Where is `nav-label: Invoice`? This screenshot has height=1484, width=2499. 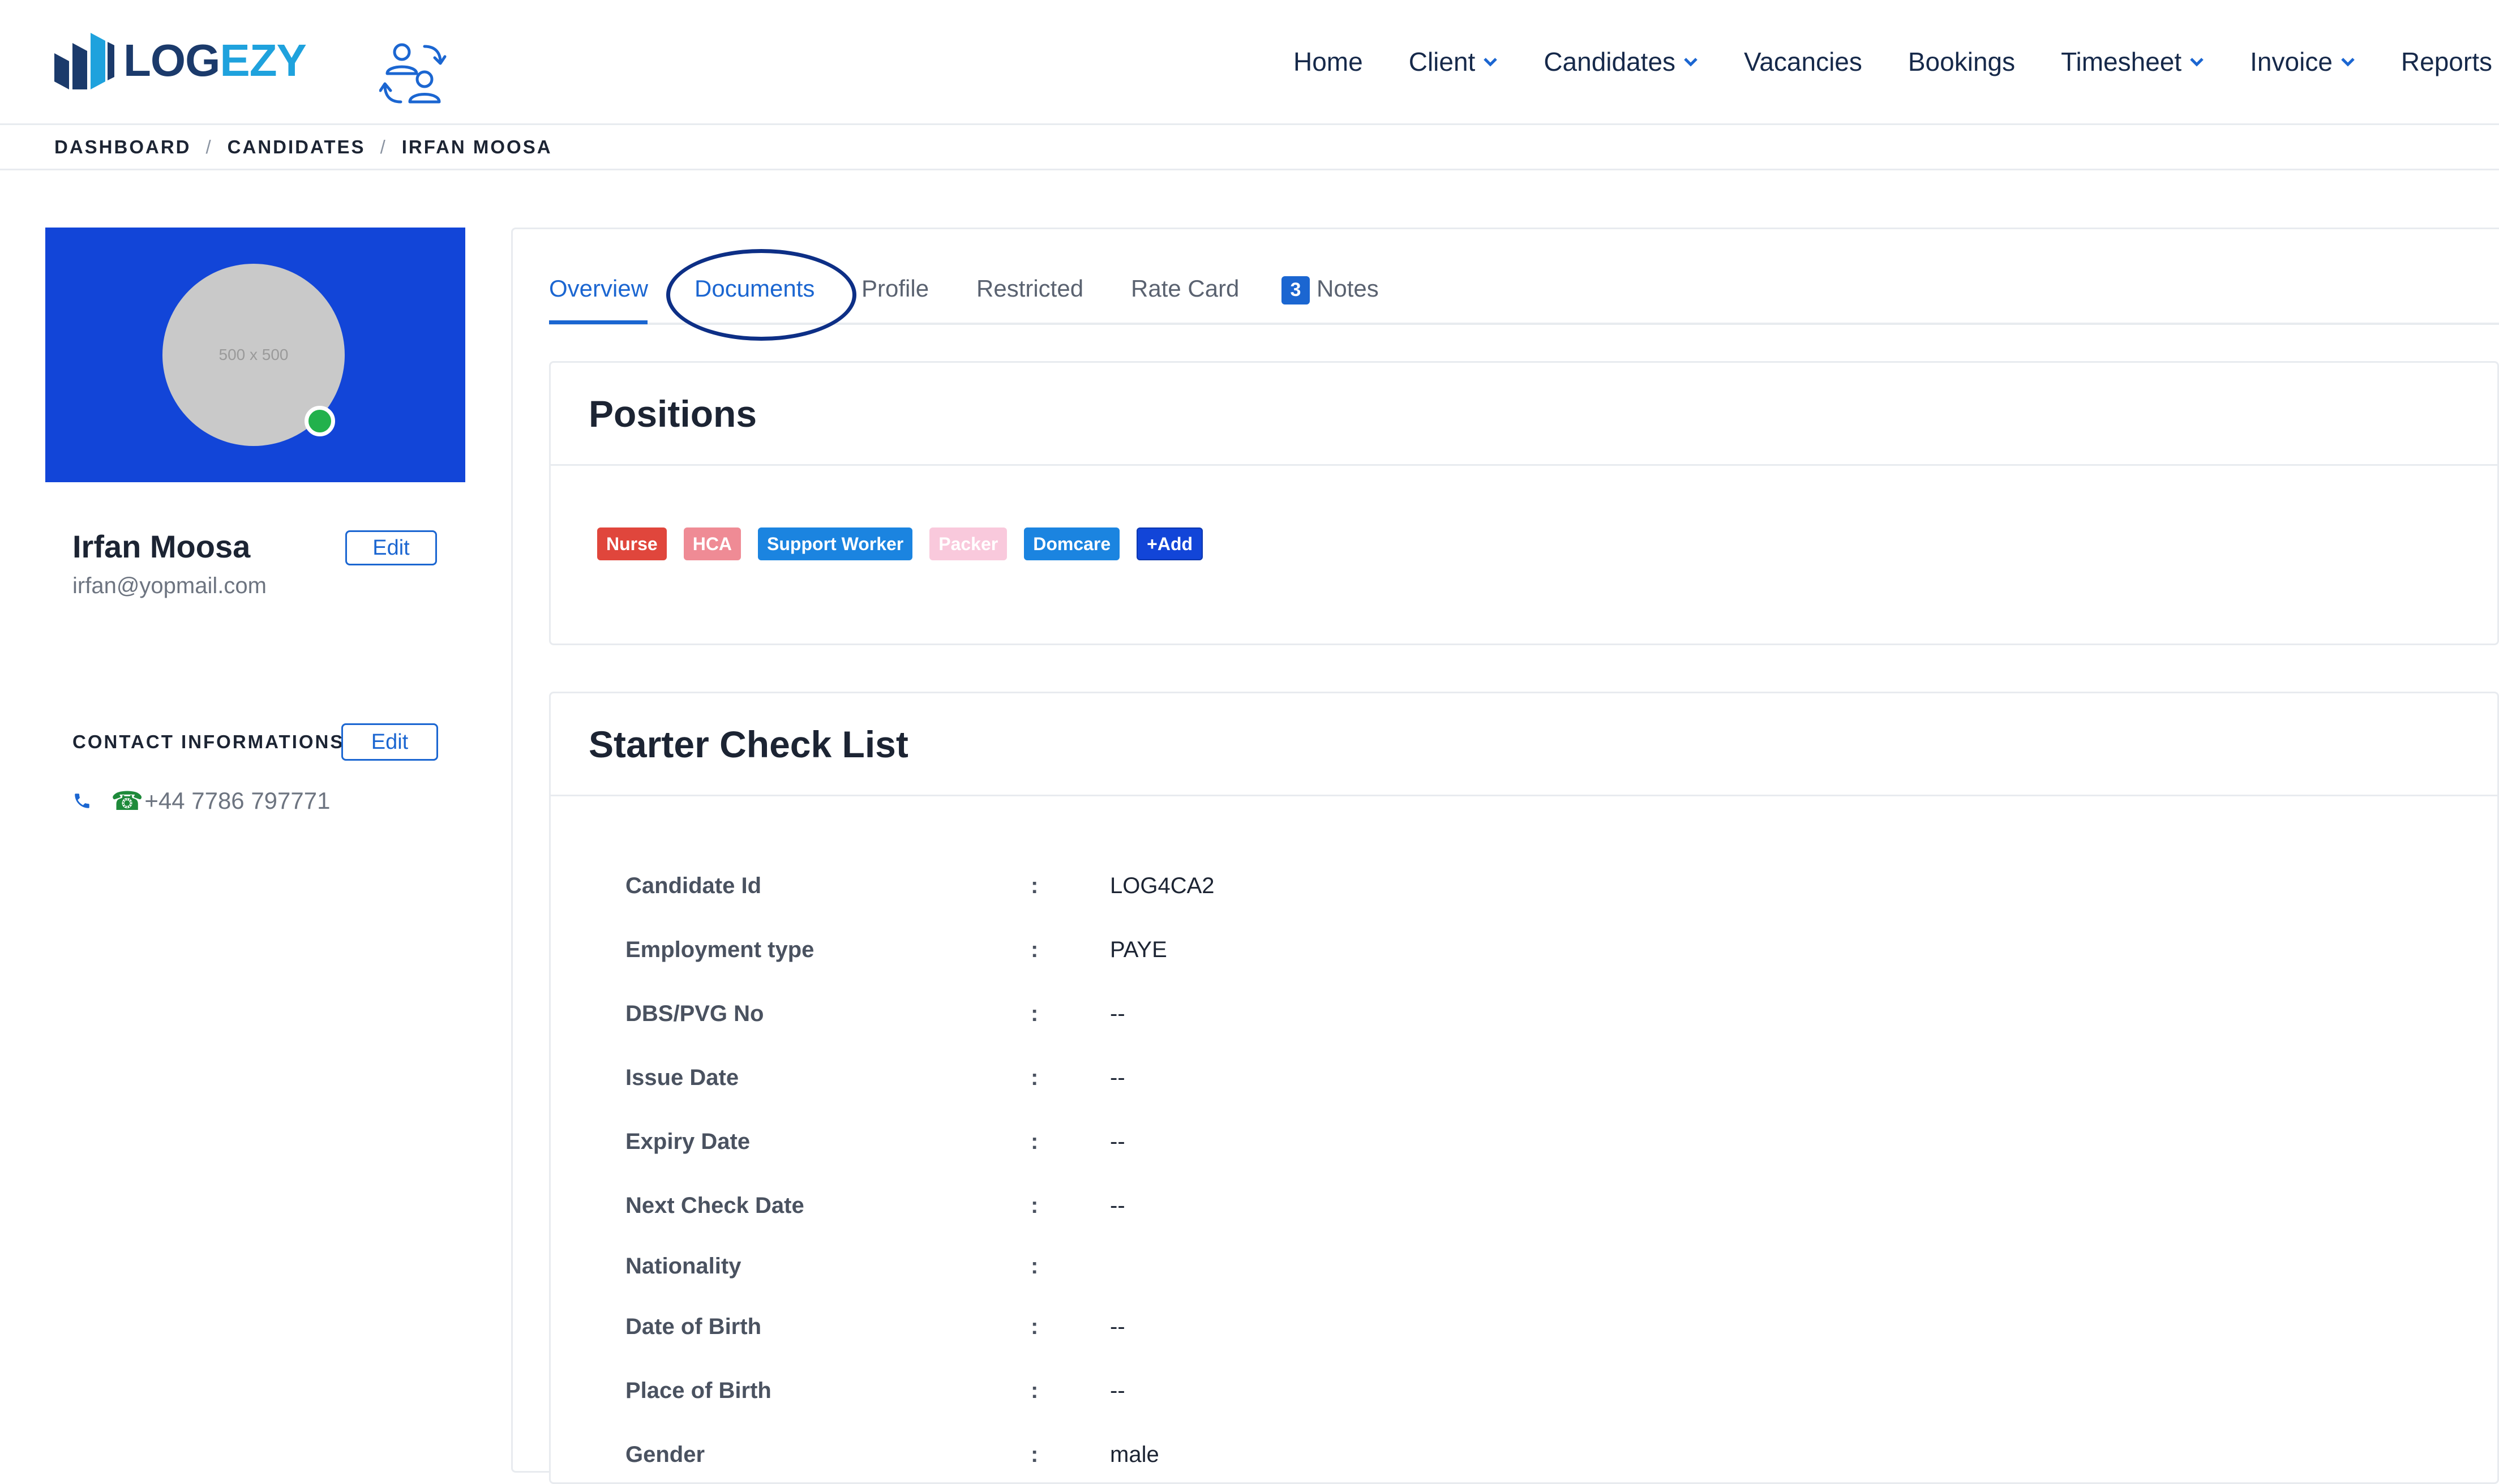 nav-label: Invoice is located at coordinates (2292, 61).